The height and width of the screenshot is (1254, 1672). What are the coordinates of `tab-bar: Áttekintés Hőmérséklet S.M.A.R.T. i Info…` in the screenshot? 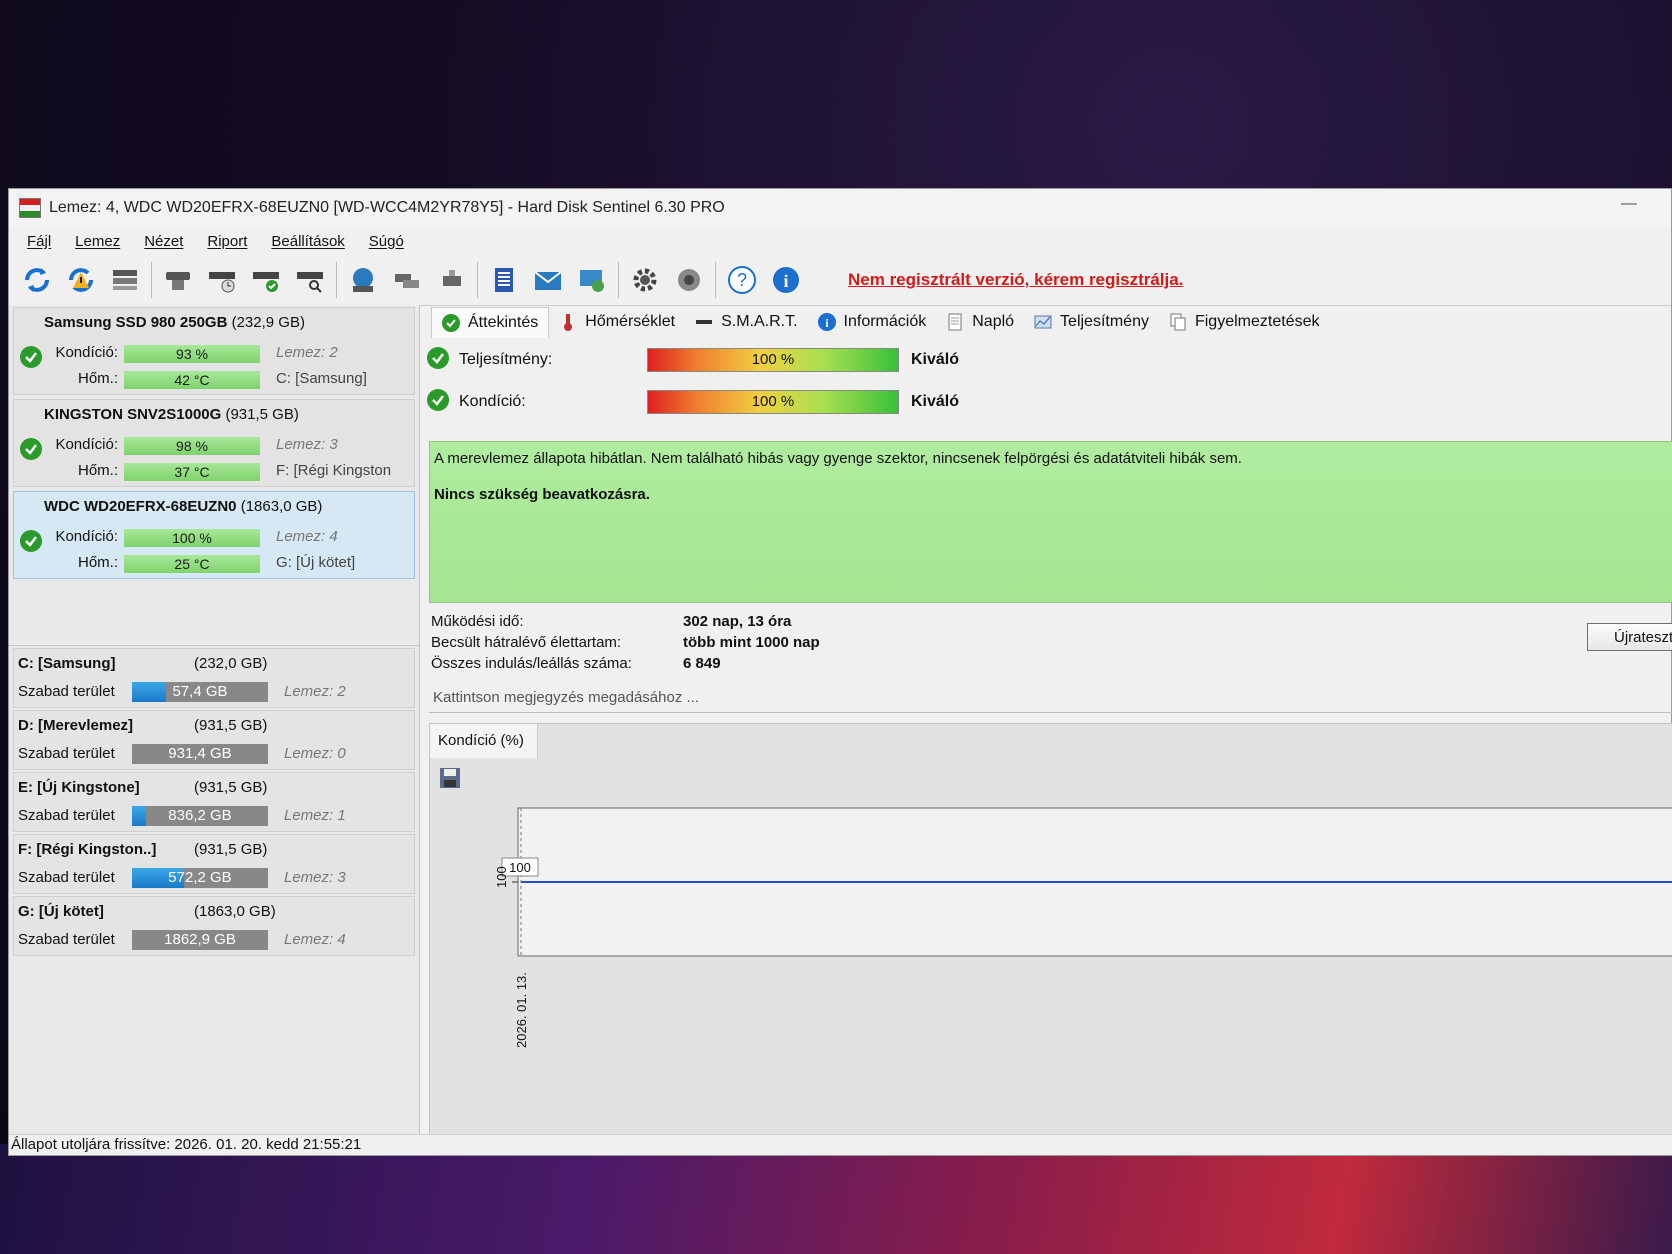 It's located at (1049, 322).